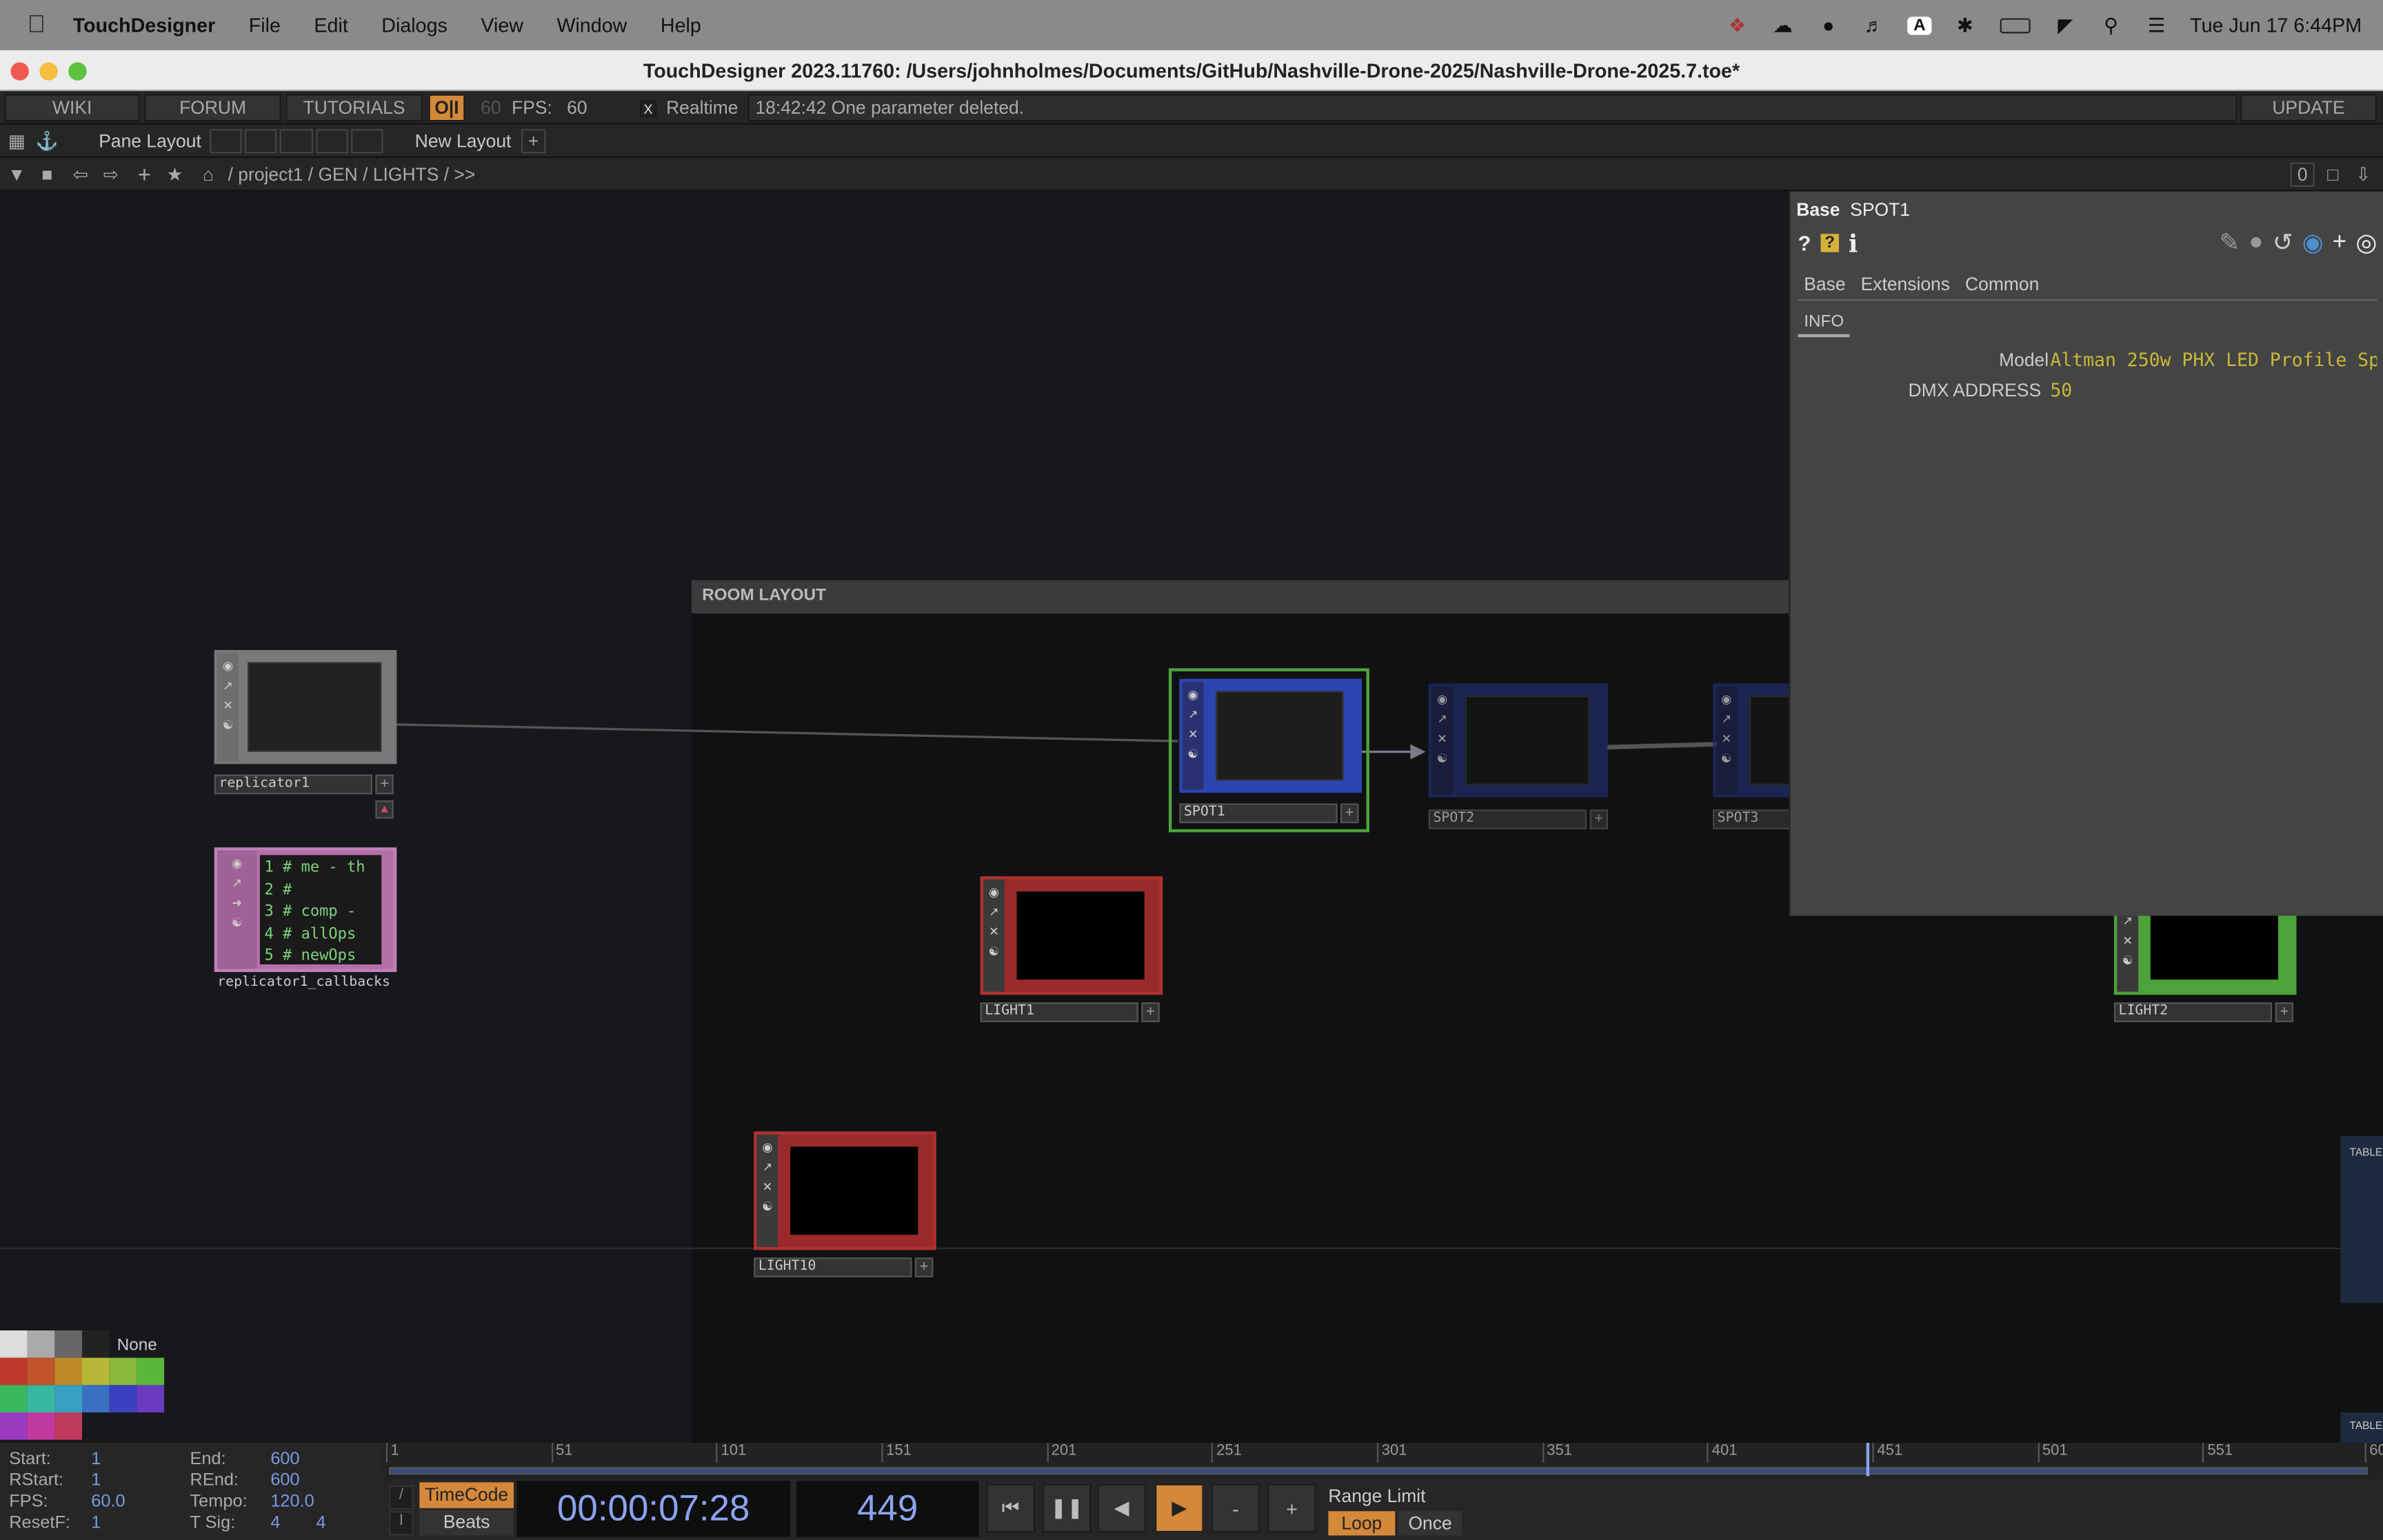 The image size is (2383, 1540). I want to click on layout-split-h-icon, so click(296, 142).